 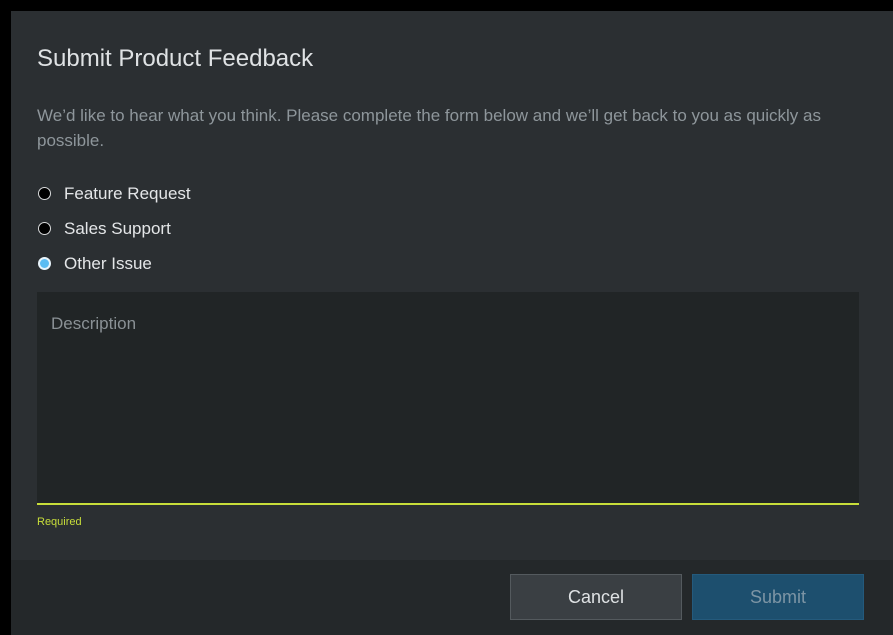 What do you see at coordinates (117, 228) in the screenshot?
I see `option-label: Sales Support` at bounding box center [117, 228].